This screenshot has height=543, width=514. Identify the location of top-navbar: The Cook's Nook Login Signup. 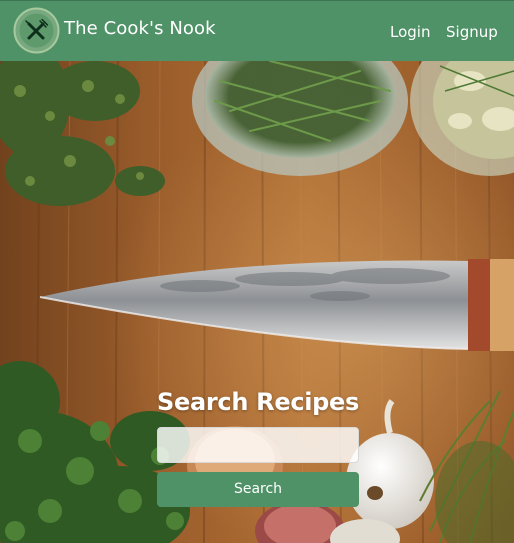
(257, 30).